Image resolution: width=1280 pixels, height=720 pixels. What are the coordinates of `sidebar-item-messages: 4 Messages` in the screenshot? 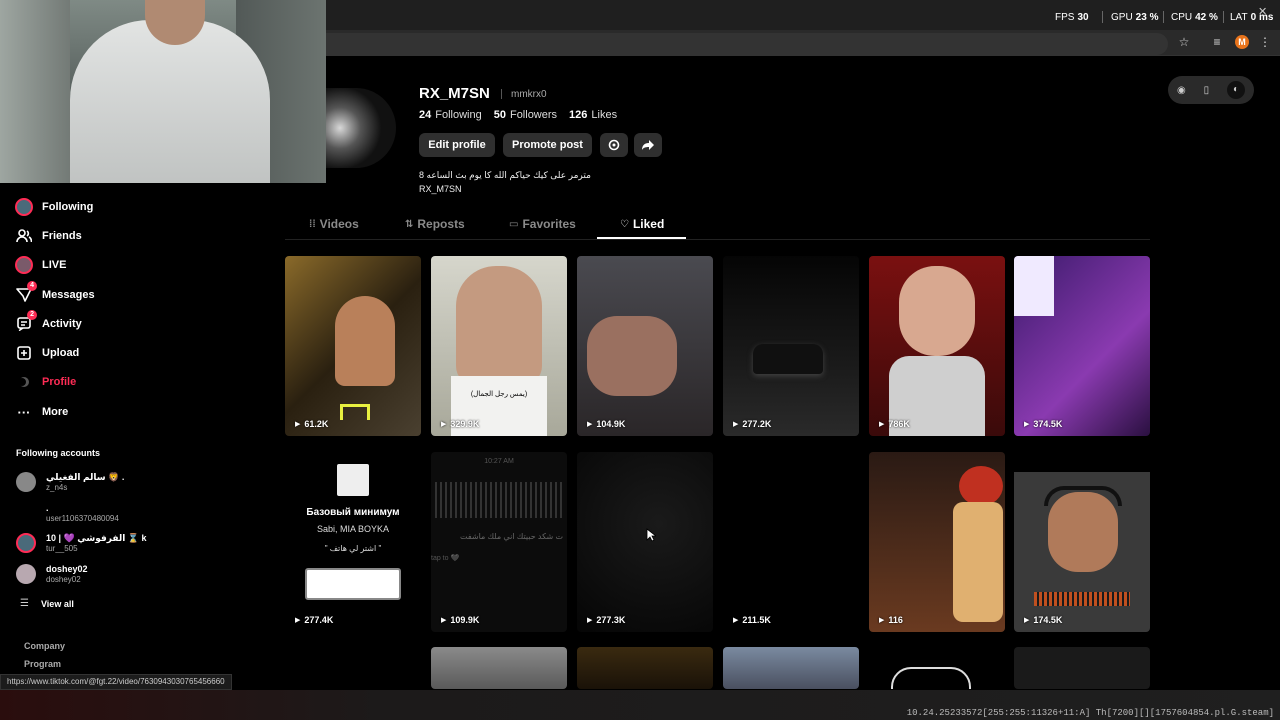 It's located at (54, 293).